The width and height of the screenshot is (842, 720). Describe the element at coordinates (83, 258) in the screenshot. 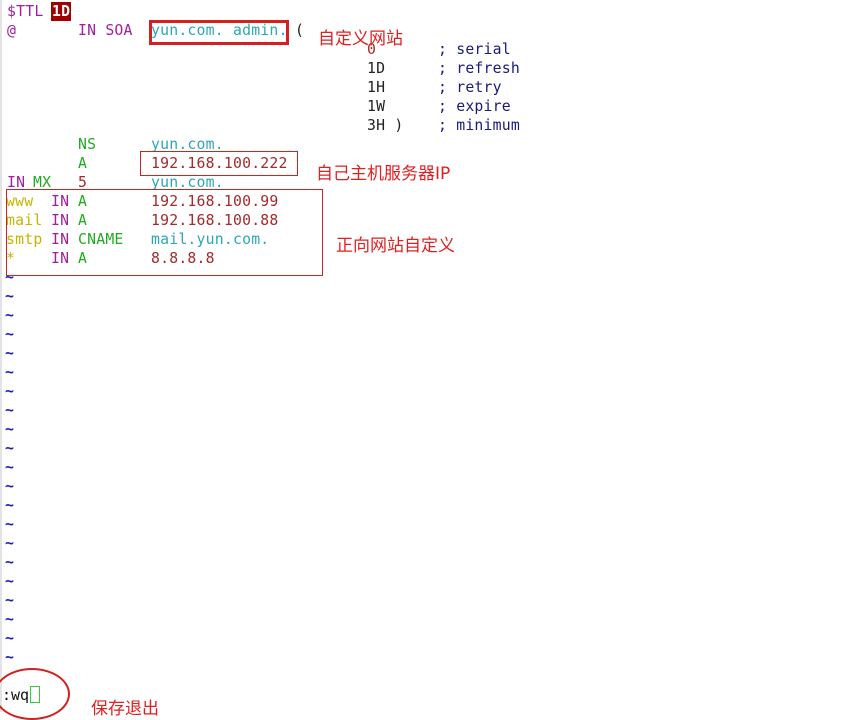

I see `wildcard-type: A` at that location.